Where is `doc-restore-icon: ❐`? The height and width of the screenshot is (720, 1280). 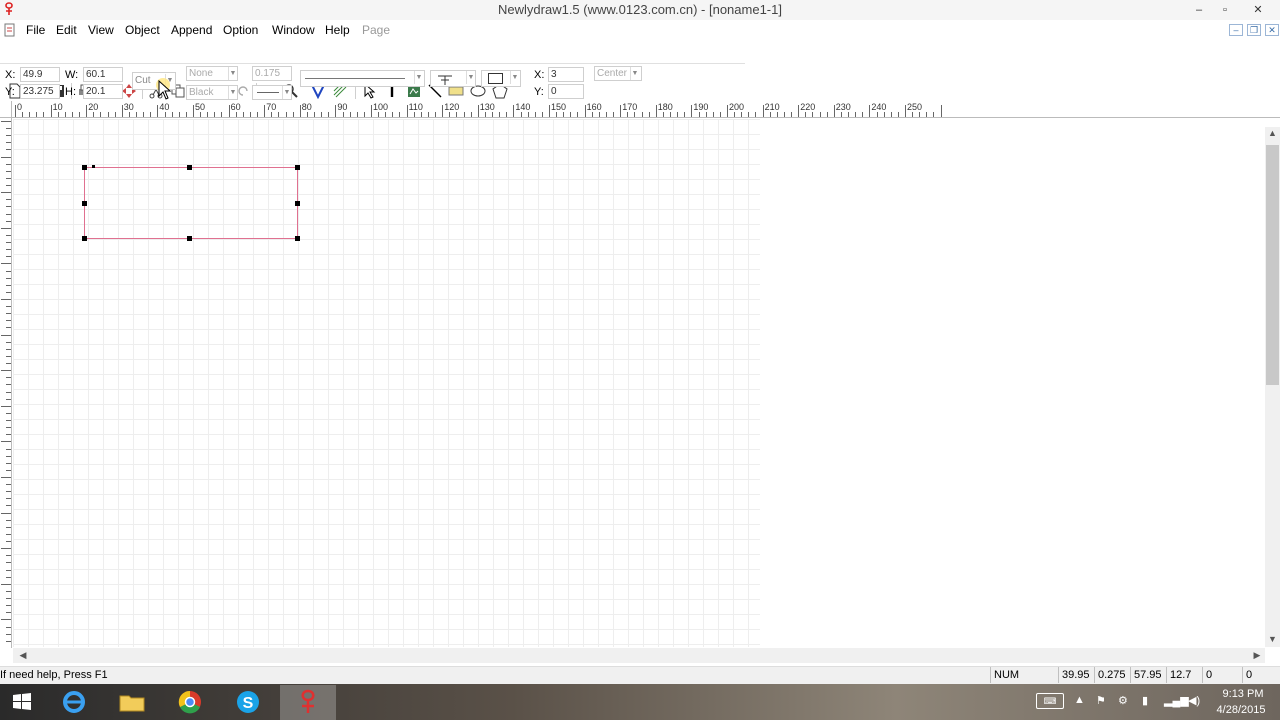 doc-restore-icon: ❐ is located at coordinates (1254, 30).